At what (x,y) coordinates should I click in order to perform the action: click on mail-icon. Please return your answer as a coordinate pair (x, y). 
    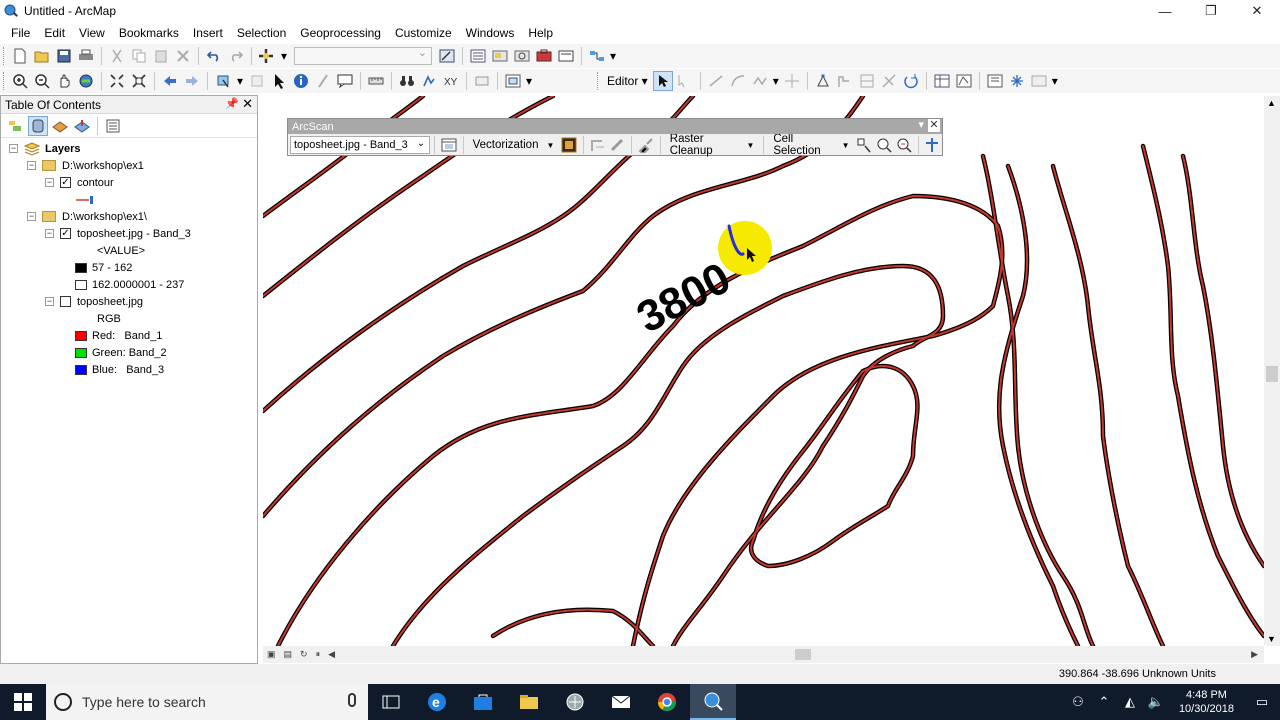
    Looking at the image, I should click on (621, 702).